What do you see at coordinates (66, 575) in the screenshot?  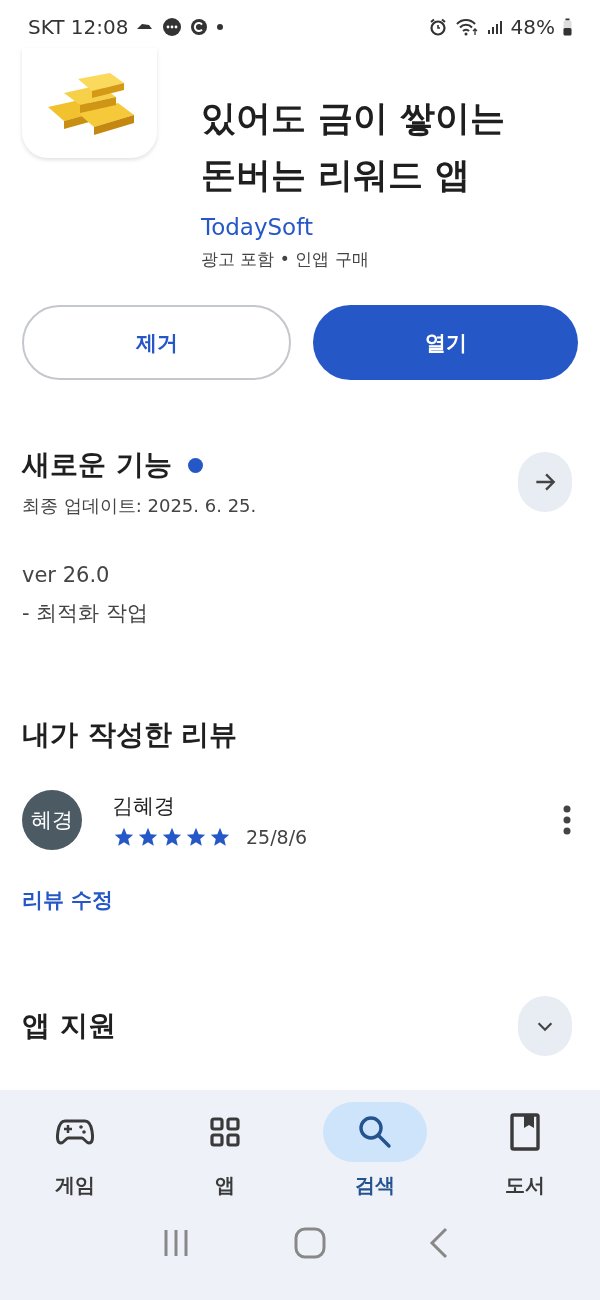 I see `release-note: ver 26.0` at bounding box center [66, 575].